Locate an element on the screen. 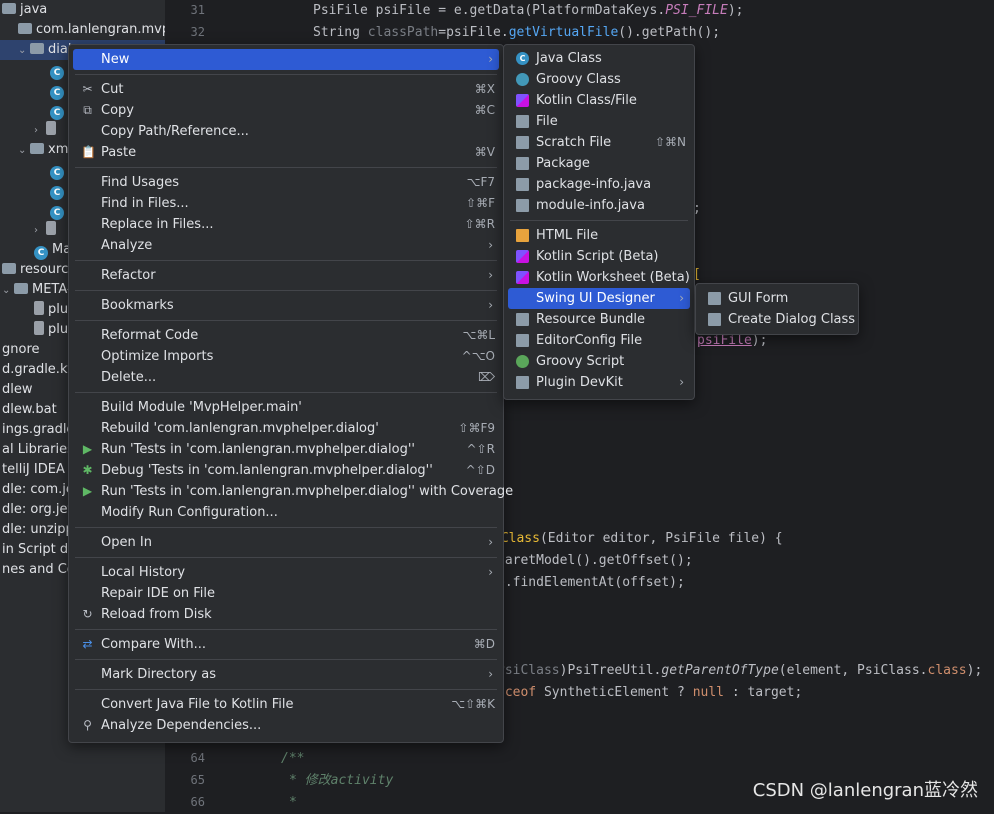 Image resolution: width=994 pixels, height=814 pixels. menu-item-kotlin-script-beta: Kotlin Script (Beta) is located at coordinates (599, 256).